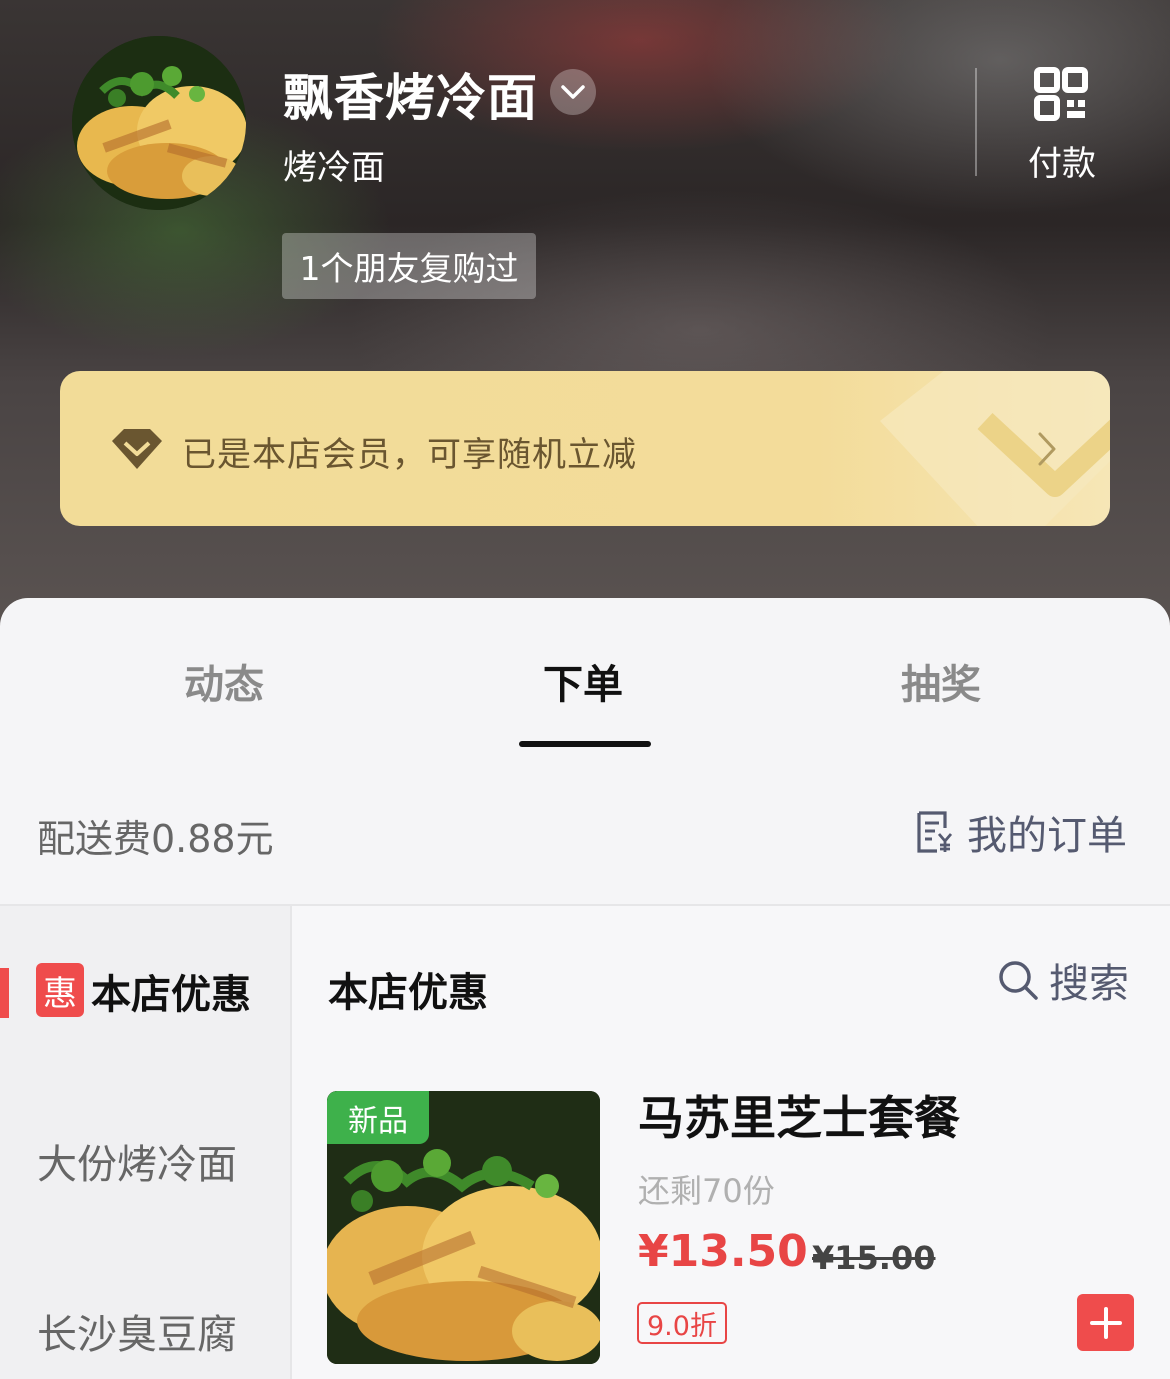  I want to click on category-sidebar: 惠 本店优惠 大份烤冷面 长沙臭豆腐, so click(145, 1142).